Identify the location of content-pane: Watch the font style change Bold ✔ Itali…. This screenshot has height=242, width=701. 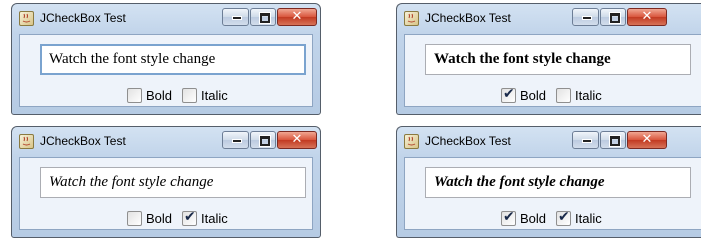
(166, 193).